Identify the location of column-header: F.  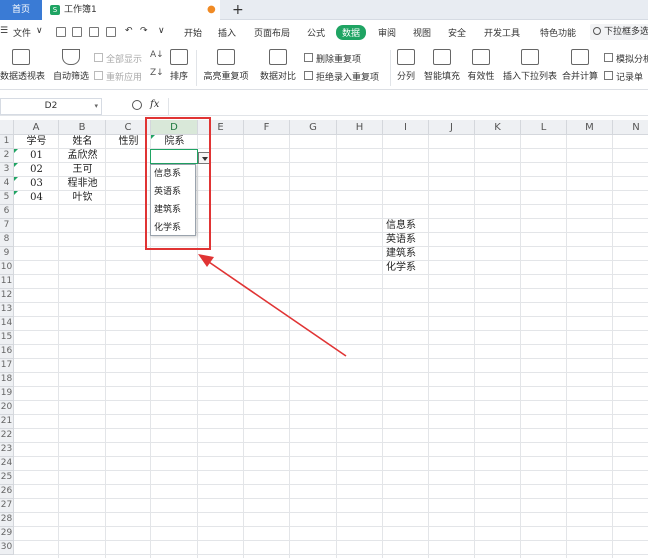
(267, 127).